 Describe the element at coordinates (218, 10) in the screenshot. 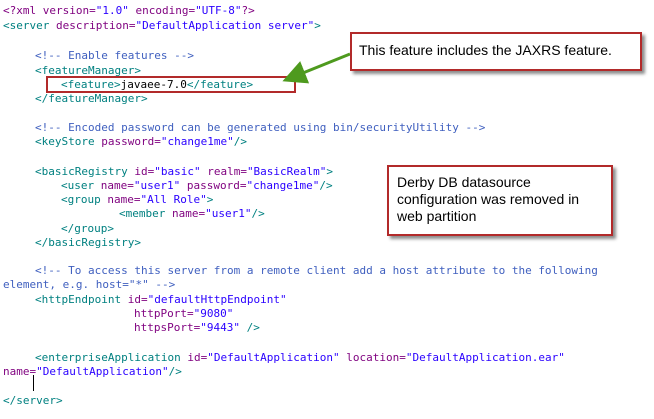

I see `attr-value: "UTF-8"` at that location.